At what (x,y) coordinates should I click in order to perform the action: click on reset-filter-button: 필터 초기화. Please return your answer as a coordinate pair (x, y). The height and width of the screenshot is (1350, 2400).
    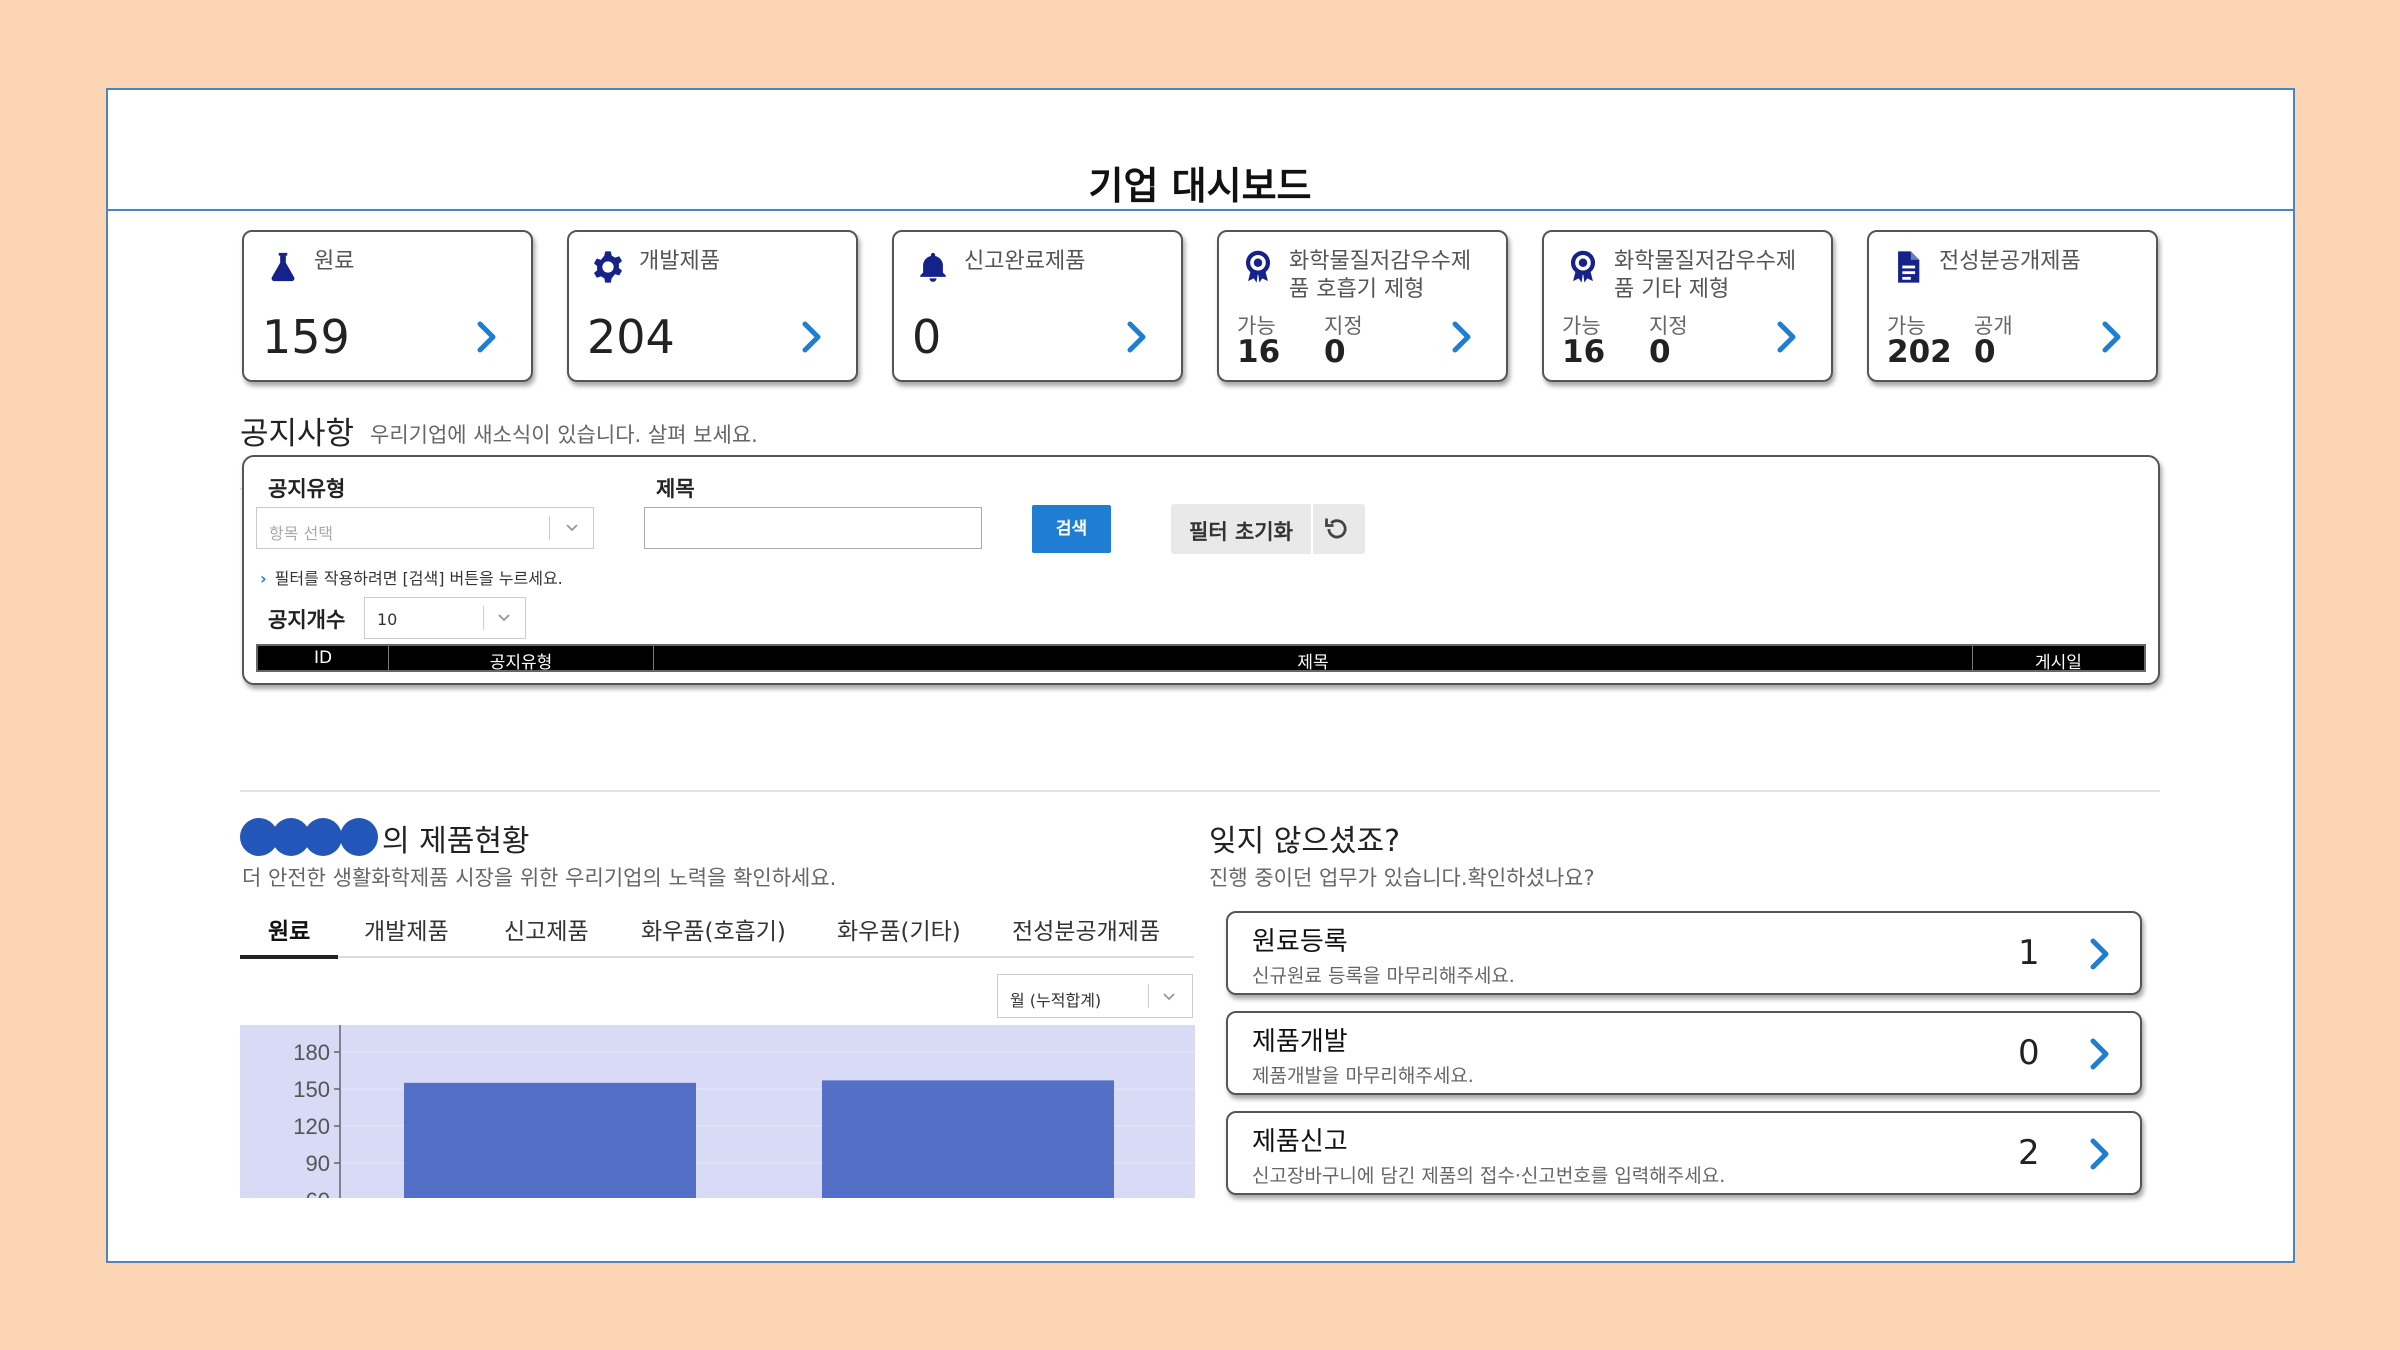
    Looking at the image, I should click on (1268, 529).